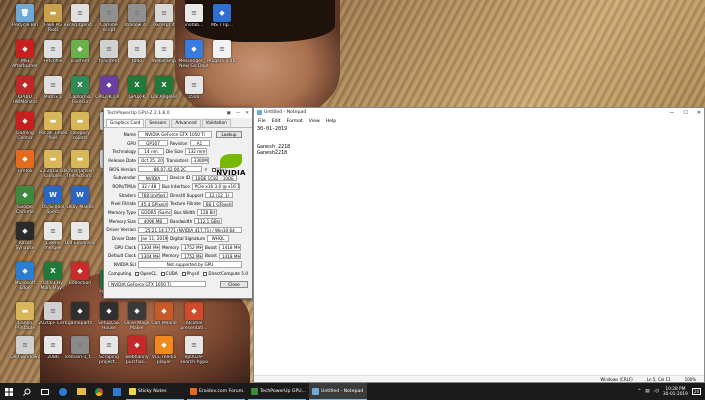 This screenshot has height=400, width=705. Describe the element at coordinates (229, 256) in the screenshot. I see `default-boost-value: 1418 MHz` at that location.